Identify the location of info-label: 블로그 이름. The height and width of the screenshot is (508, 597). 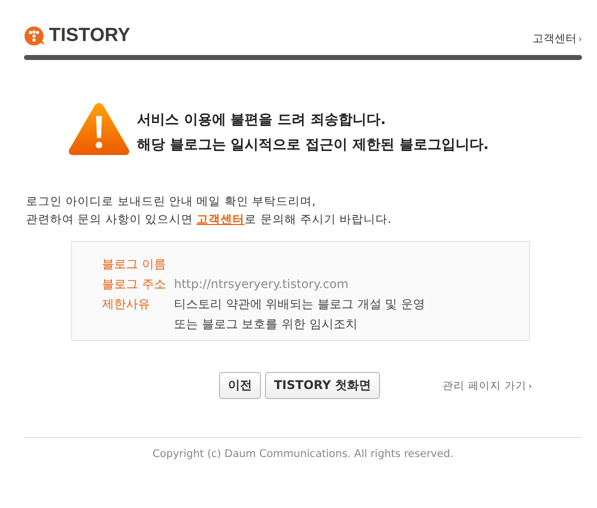
(134, 264).